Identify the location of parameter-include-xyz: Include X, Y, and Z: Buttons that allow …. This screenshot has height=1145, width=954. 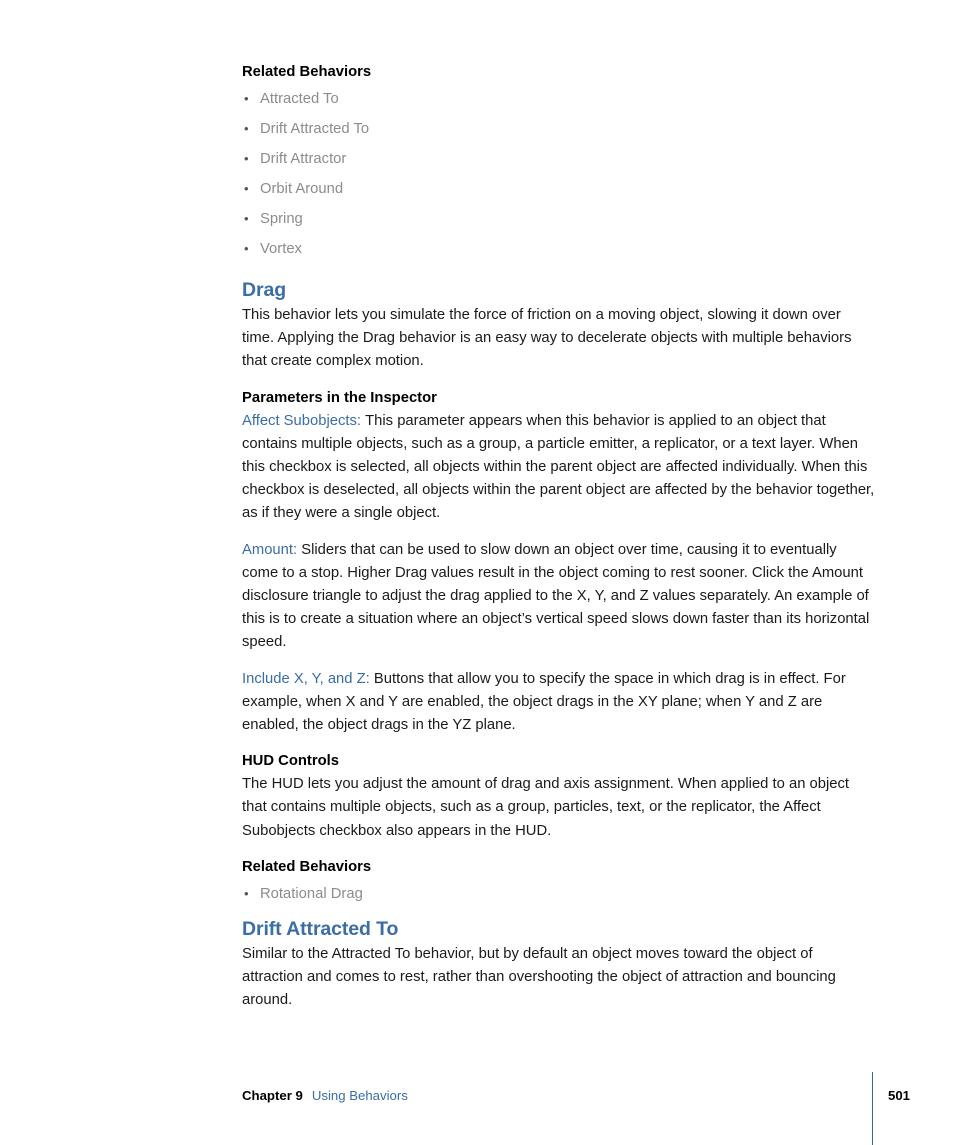
(559, 703).